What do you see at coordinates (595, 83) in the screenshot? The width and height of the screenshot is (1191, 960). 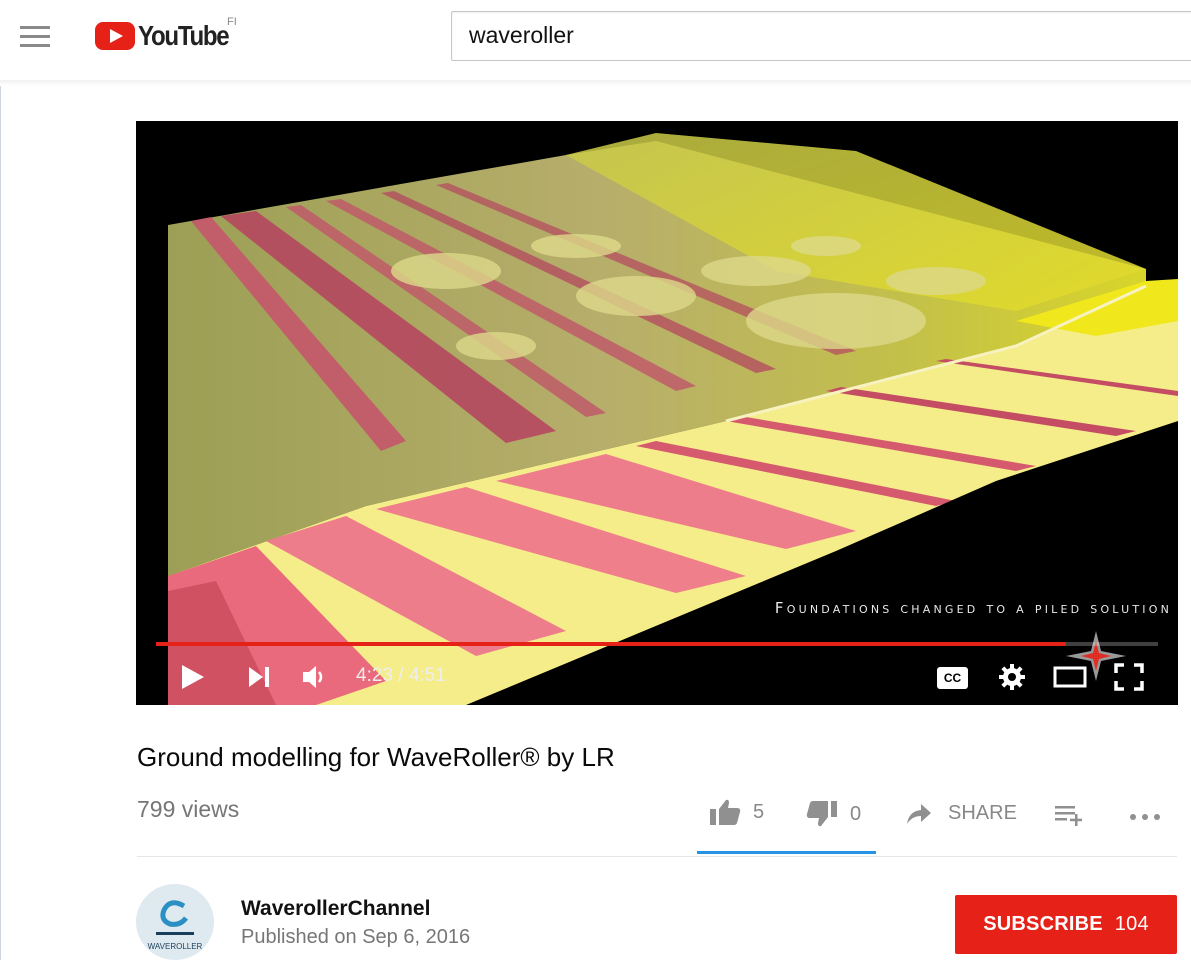 I see `masthead-shadow` at bounding box center [595, 83].